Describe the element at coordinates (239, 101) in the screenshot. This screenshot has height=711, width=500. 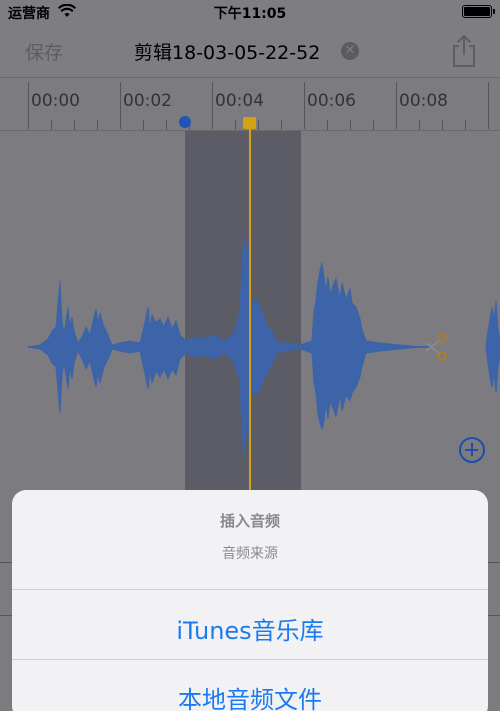
I see `ruler-label: 00:04` at that location.